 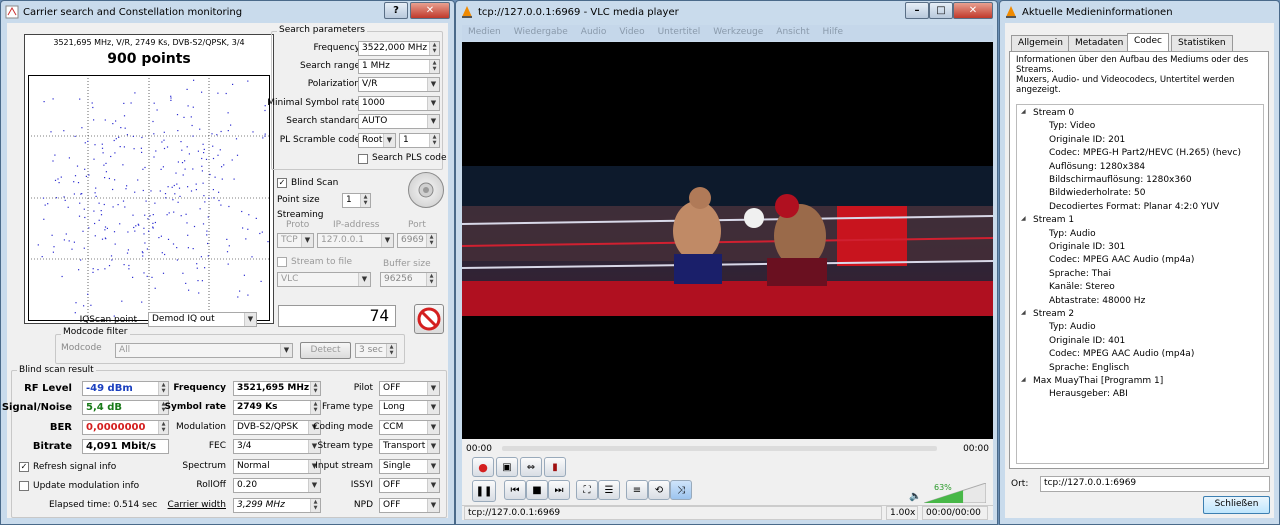 I want to click on loop-ab-button: ⇔, so click(x=531, y=467).